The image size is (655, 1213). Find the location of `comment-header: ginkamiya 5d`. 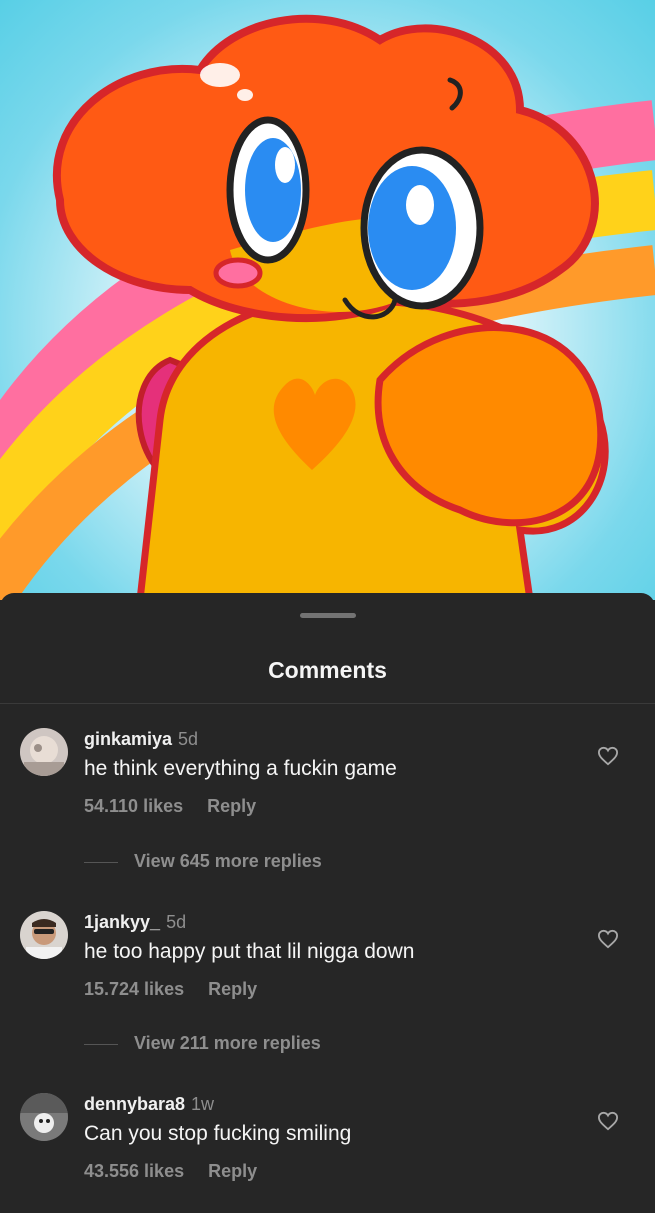

comment-header: ginkamiya 5d is located at coordinates (141, 739).